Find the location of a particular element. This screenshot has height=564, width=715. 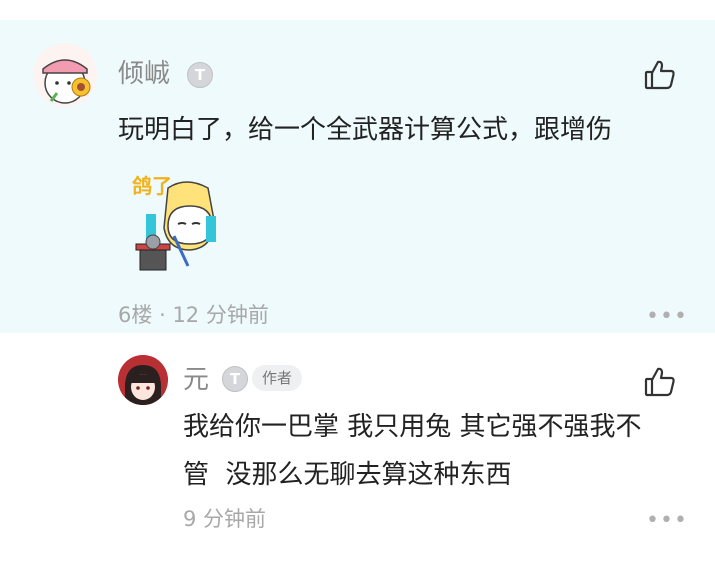

floor-number: 6楼 is located at coordinates (135, 315).